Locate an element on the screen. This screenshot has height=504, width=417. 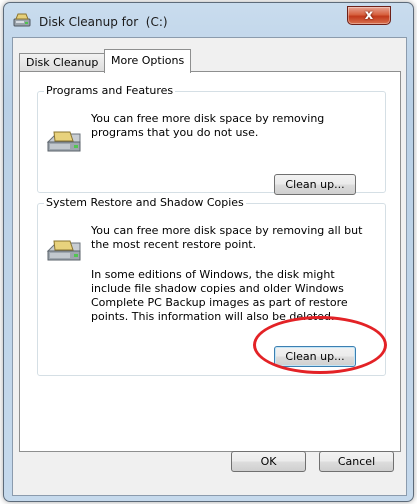
ok-button: OK is located at coordinates (268, 461).